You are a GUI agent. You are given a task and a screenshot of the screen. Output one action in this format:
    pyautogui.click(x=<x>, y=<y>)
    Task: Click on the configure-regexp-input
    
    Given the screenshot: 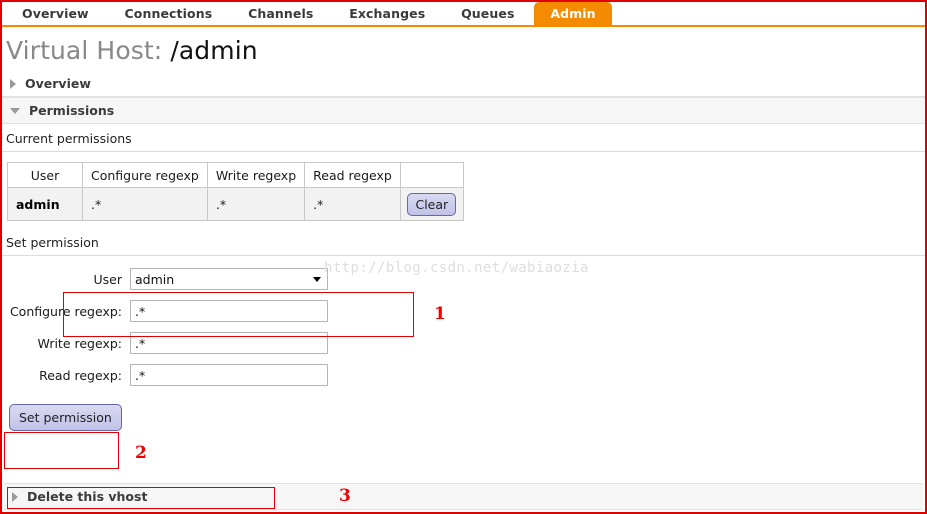 What is the action you would take?
    pyautogui.click(x=229, y=311)
    